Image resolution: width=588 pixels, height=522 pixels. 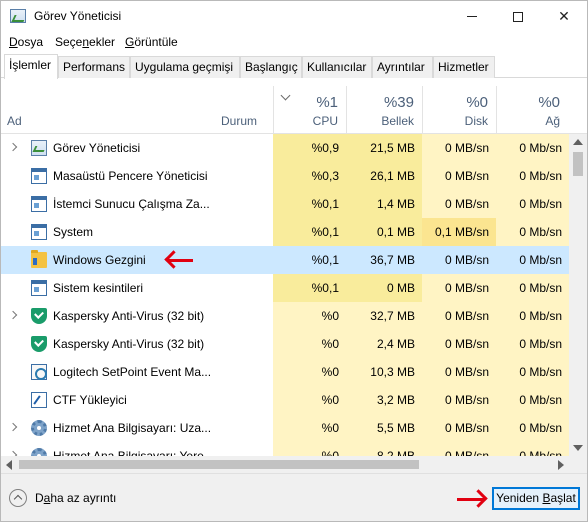 What do you see at coordinates (384, 176) in the screenshot?
I see `memory-value: 26,1 MB` at bounding box center [384, 176].